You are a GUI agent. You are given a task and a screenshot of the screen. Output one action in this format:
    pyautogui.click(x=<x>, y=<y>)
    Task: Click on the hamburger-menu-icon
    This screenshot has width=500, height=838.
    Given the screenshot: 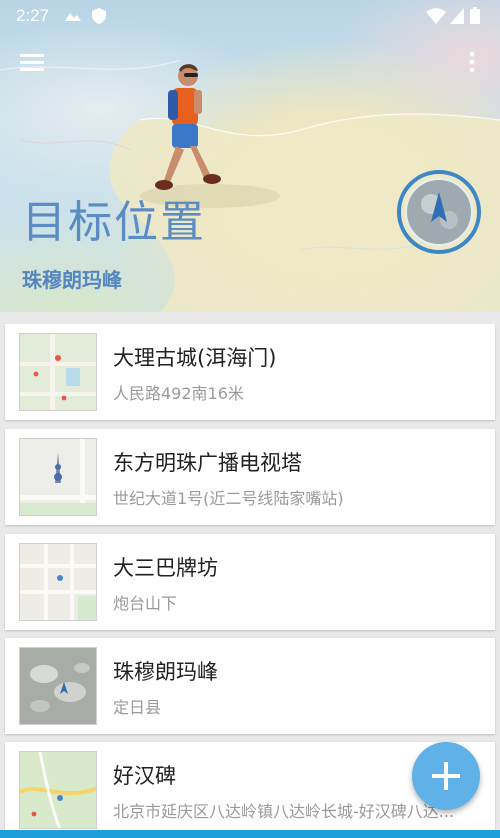 What is the action you would take?
    pyautogui.click(x=34, y=63)
    